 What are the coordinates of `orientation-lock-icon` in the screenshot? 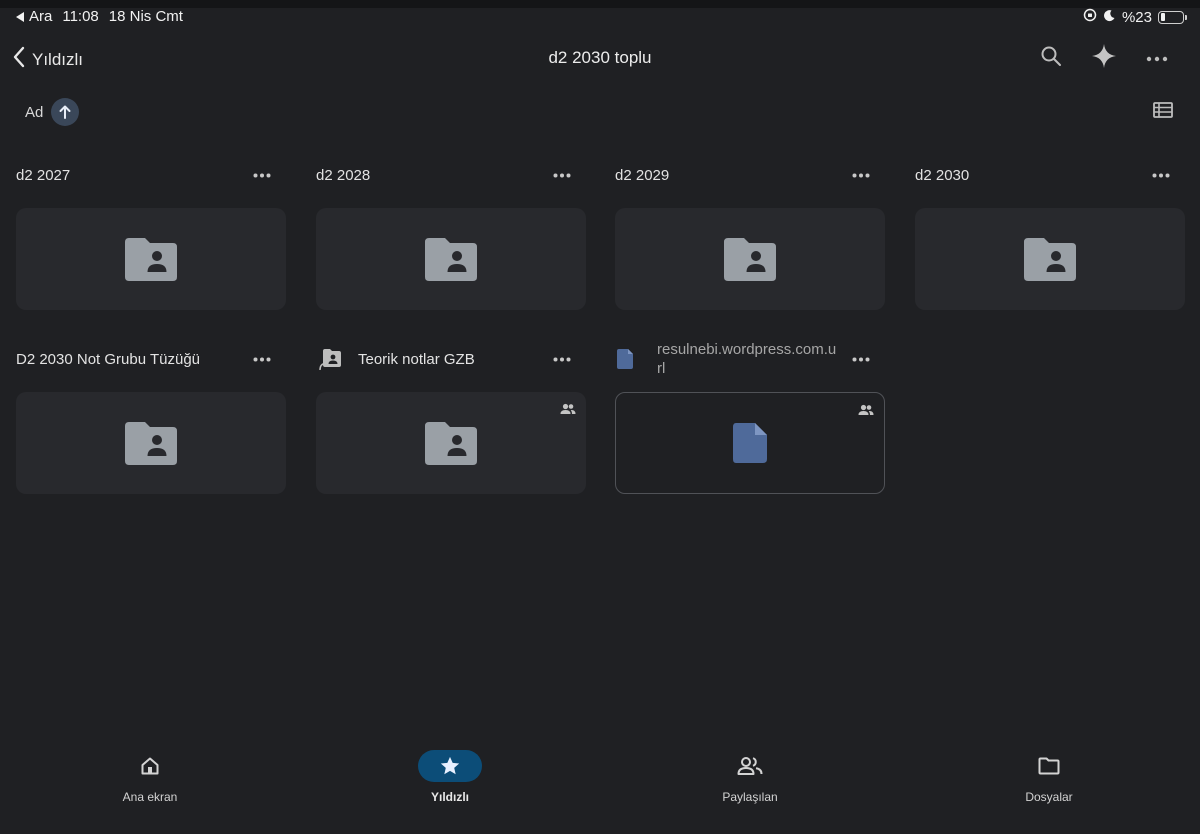 It's located at (1090, 17).